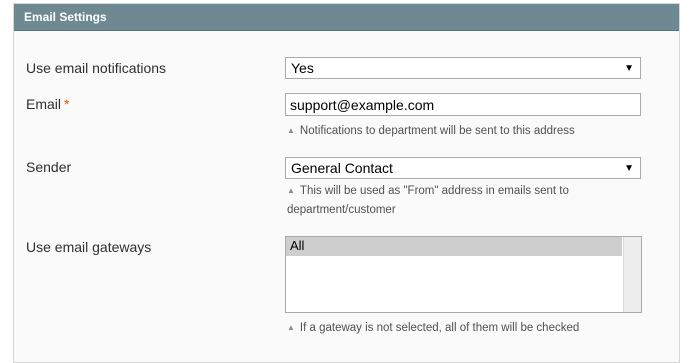 The image size is (693, 363). I want to click on required-marker: *, so click(67, 104).